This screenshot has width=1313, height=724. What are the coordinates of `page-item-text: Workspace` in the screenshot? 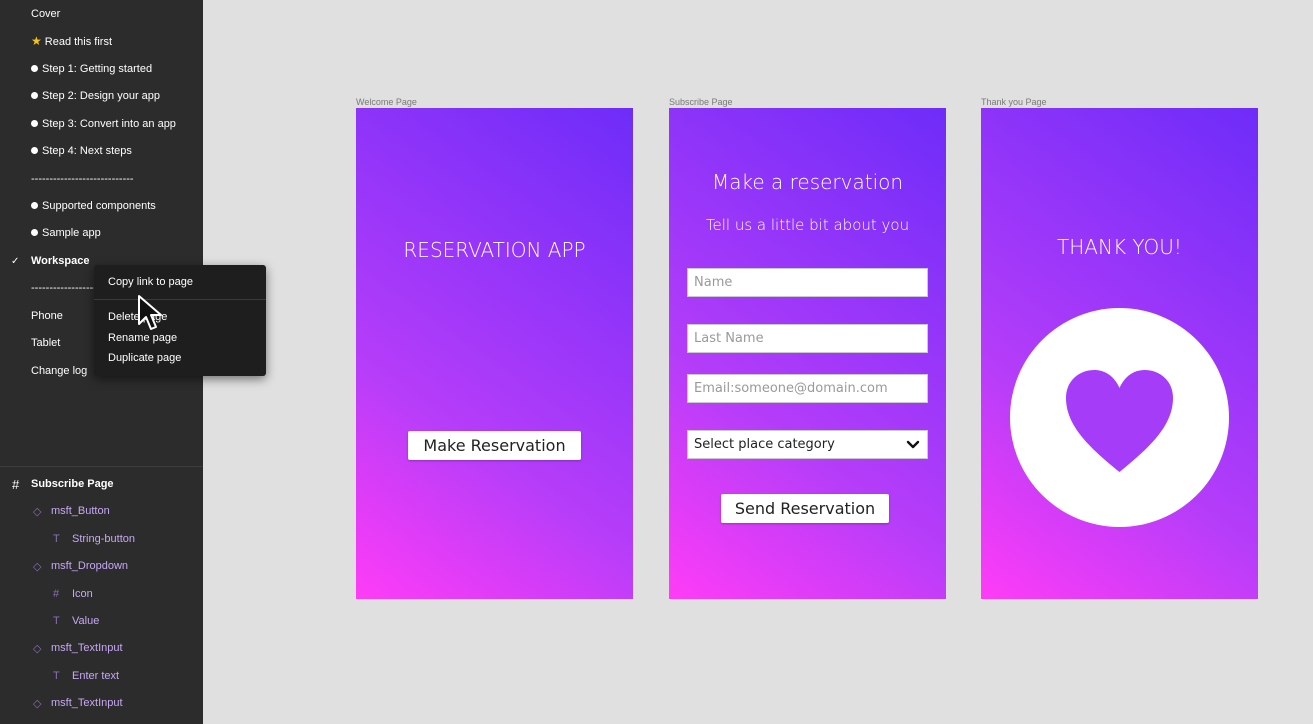 It's located at (60, 261).